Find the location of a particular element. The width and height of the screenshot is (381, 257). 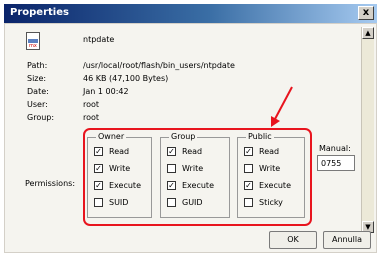

public-read-label: Read is located at coordinates (269, 151).